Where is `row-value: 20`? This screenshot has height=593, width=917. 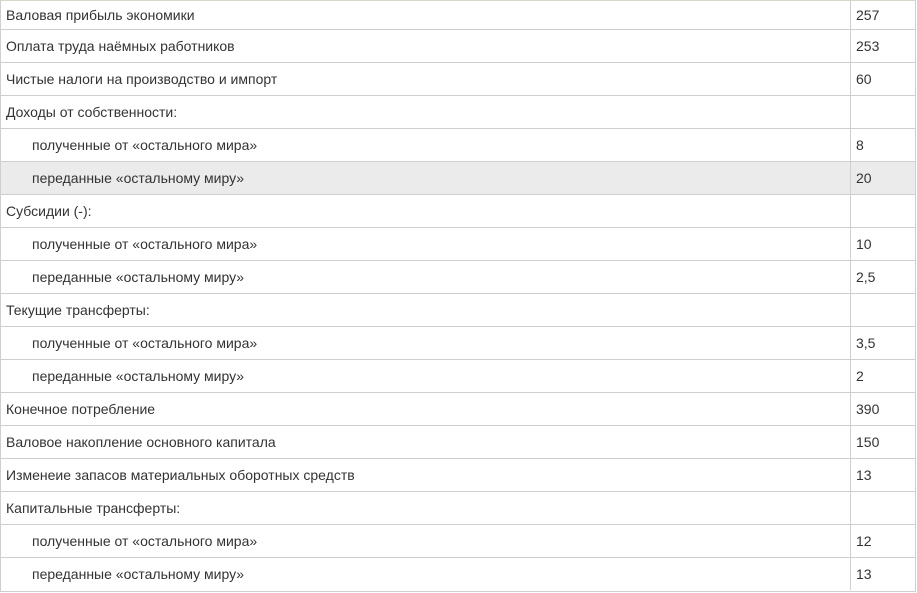 row-value: 20 is located at coordinates (864, 178).